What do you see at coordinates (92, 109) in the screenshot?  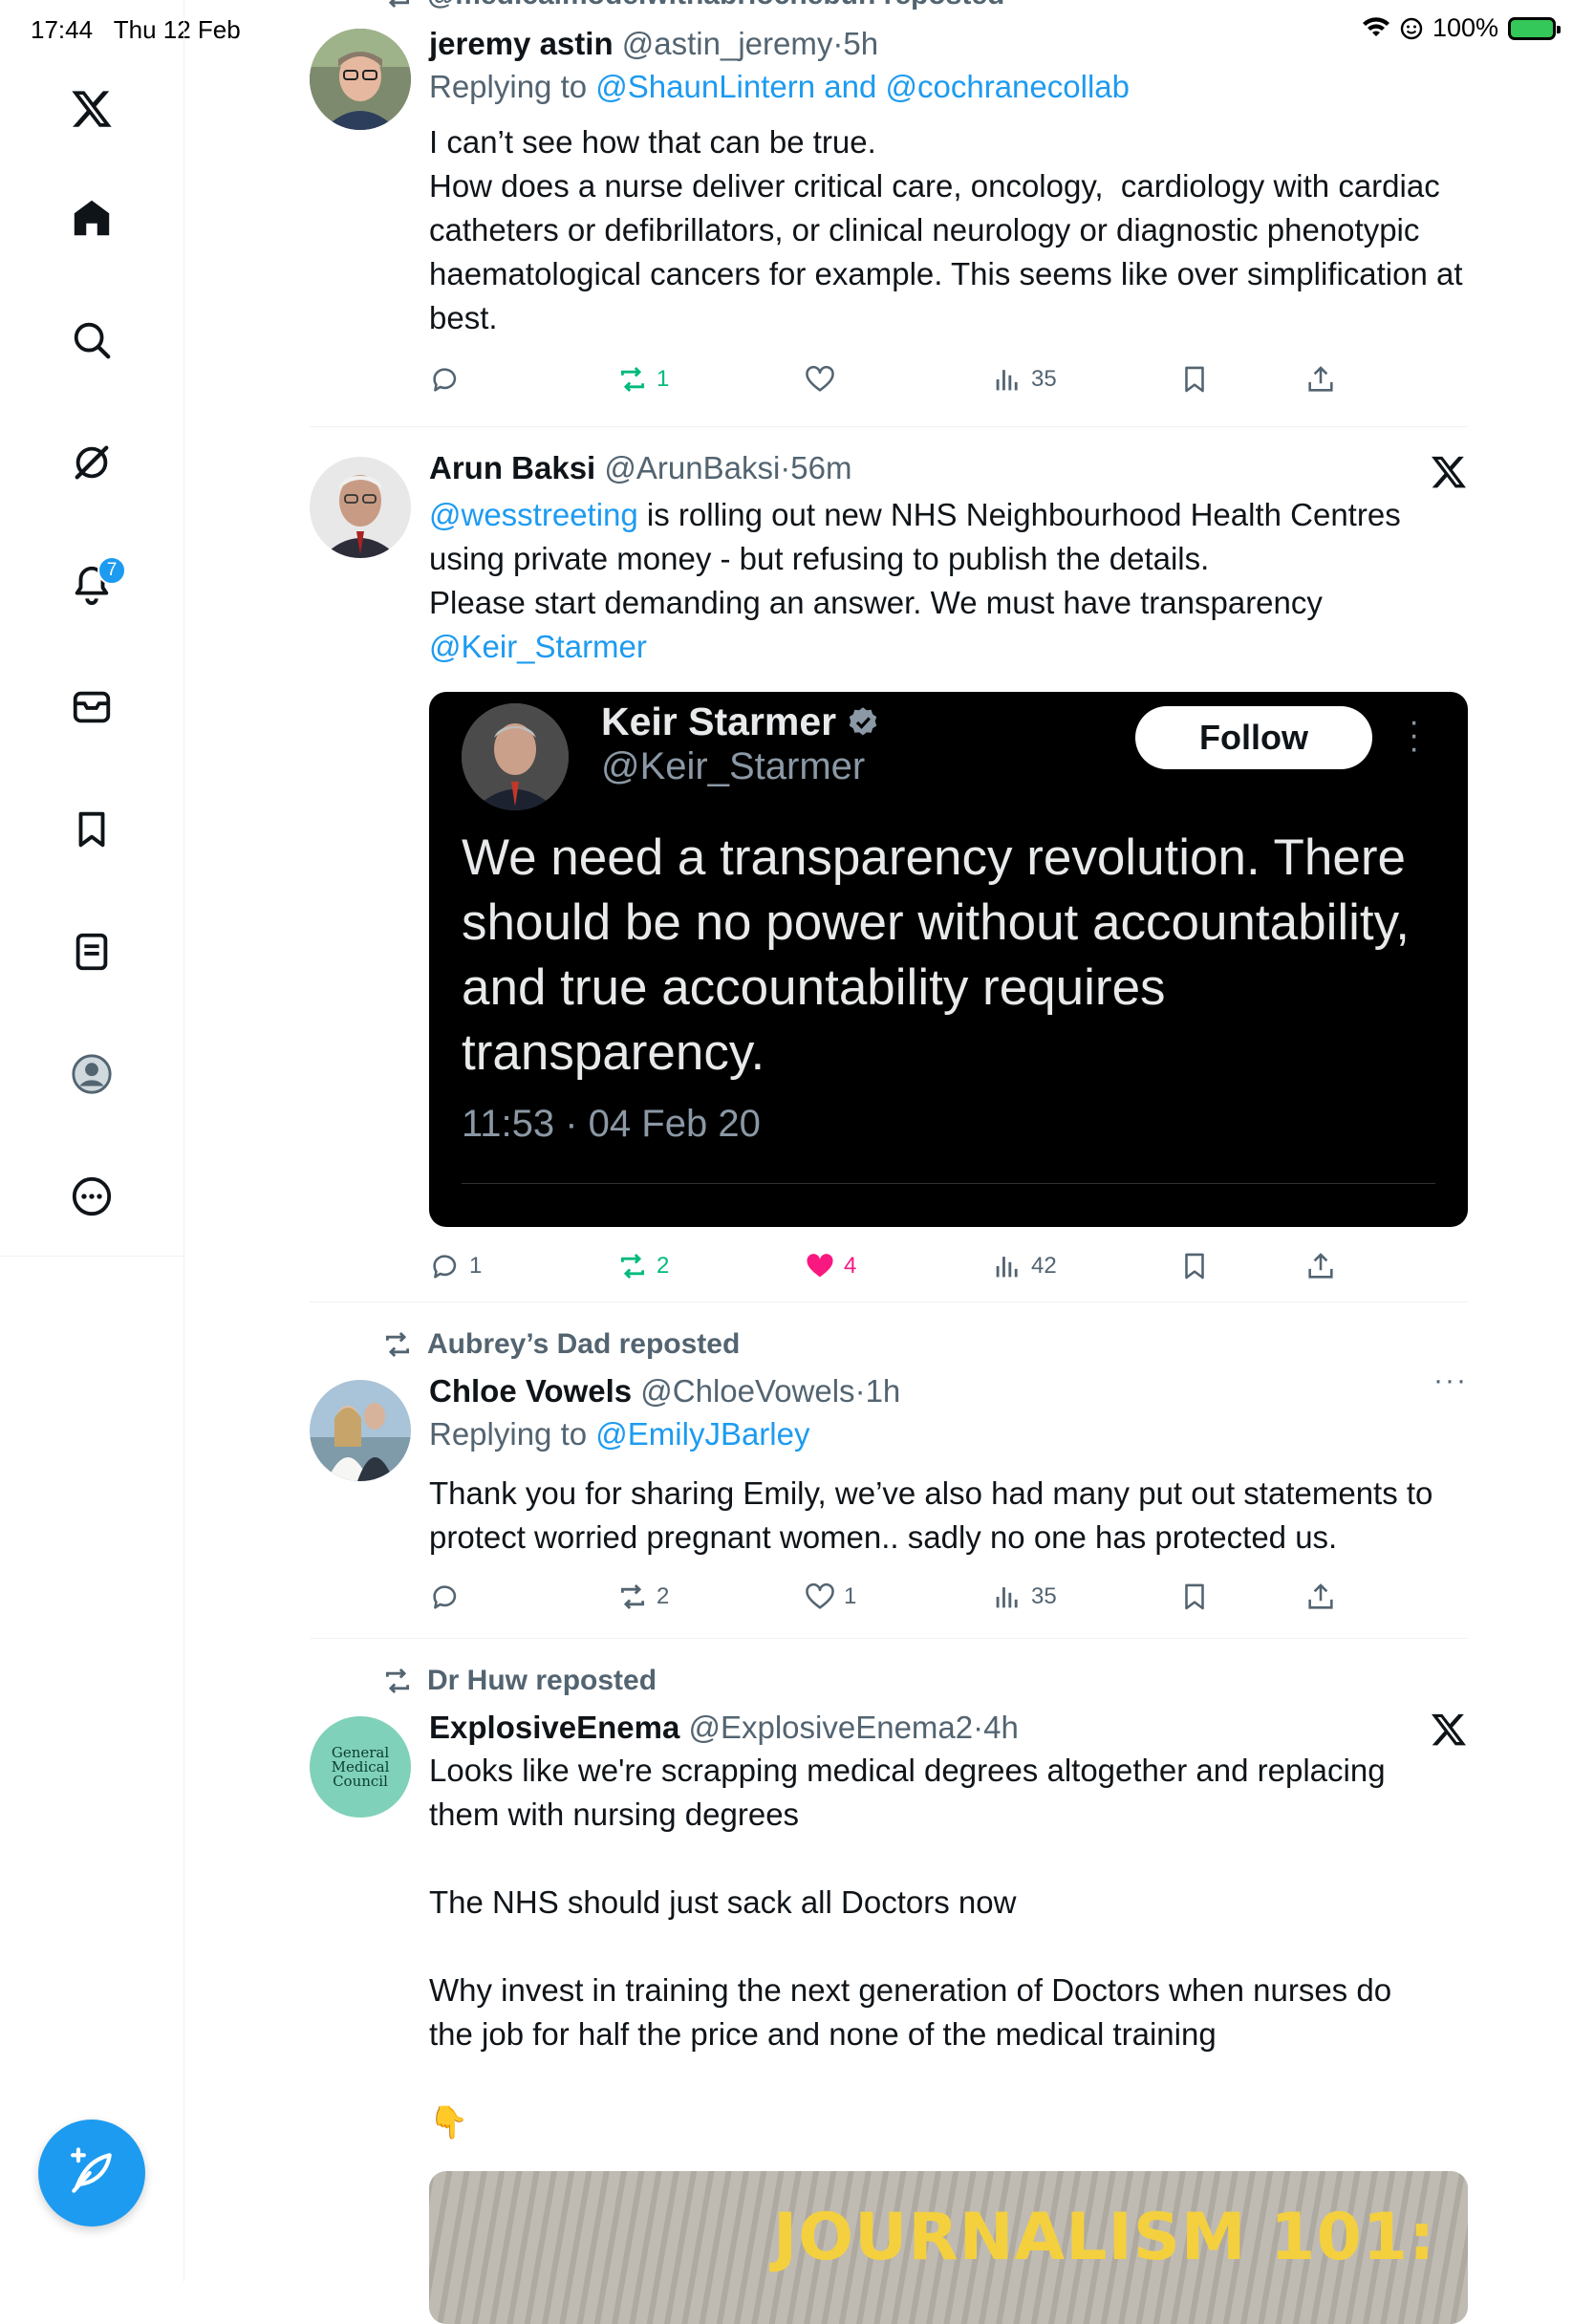 I see `x-logo-icon` at bounding box center [92, 109].